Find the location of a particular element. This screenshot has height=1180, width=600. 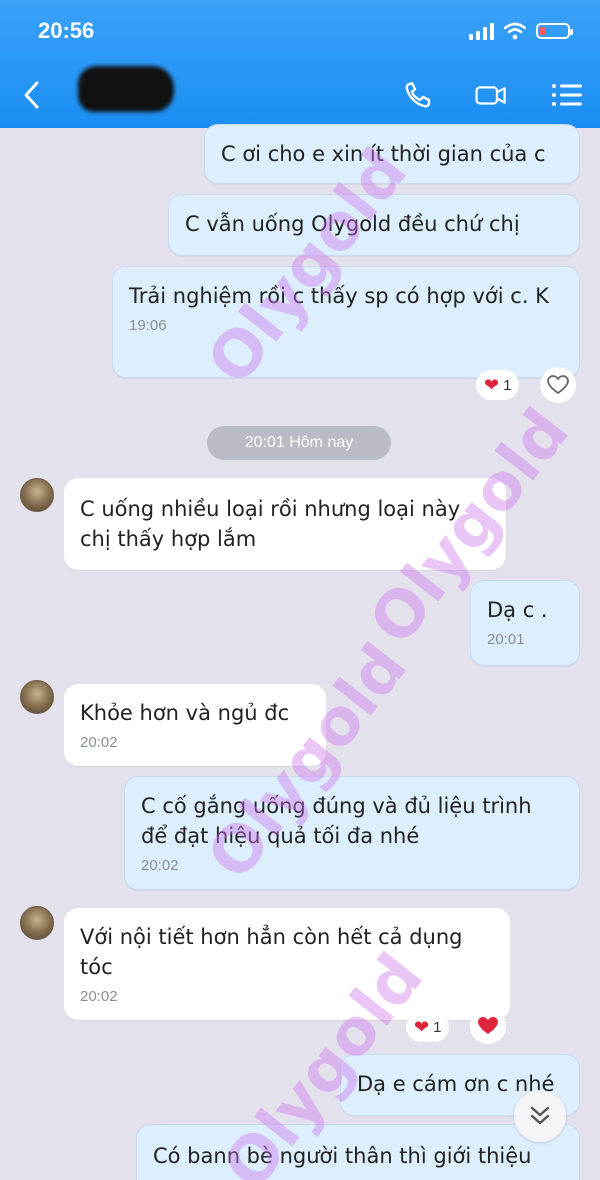

date-separator: 20:01 Hôm nay is located at coordinates (299, 443).